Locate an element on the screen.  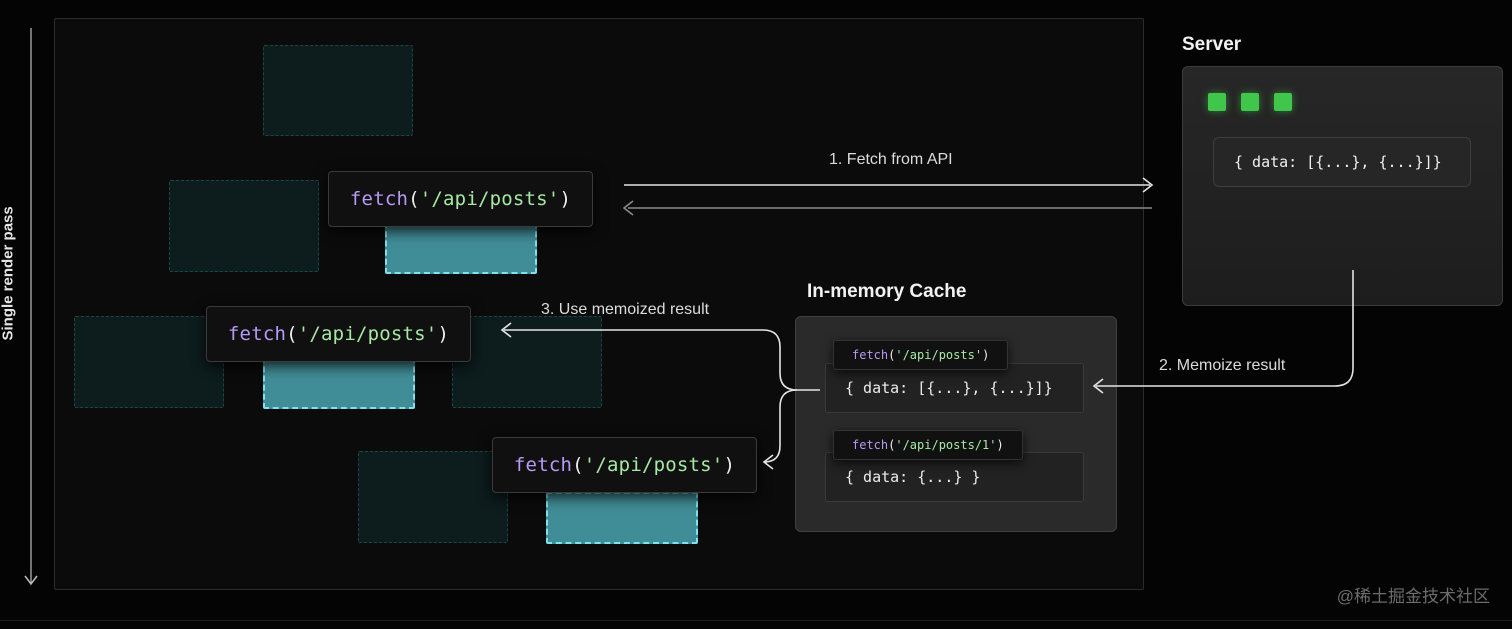
use-memoized-result-label: 3. Use memoized result is located at coordinates (625, 309).